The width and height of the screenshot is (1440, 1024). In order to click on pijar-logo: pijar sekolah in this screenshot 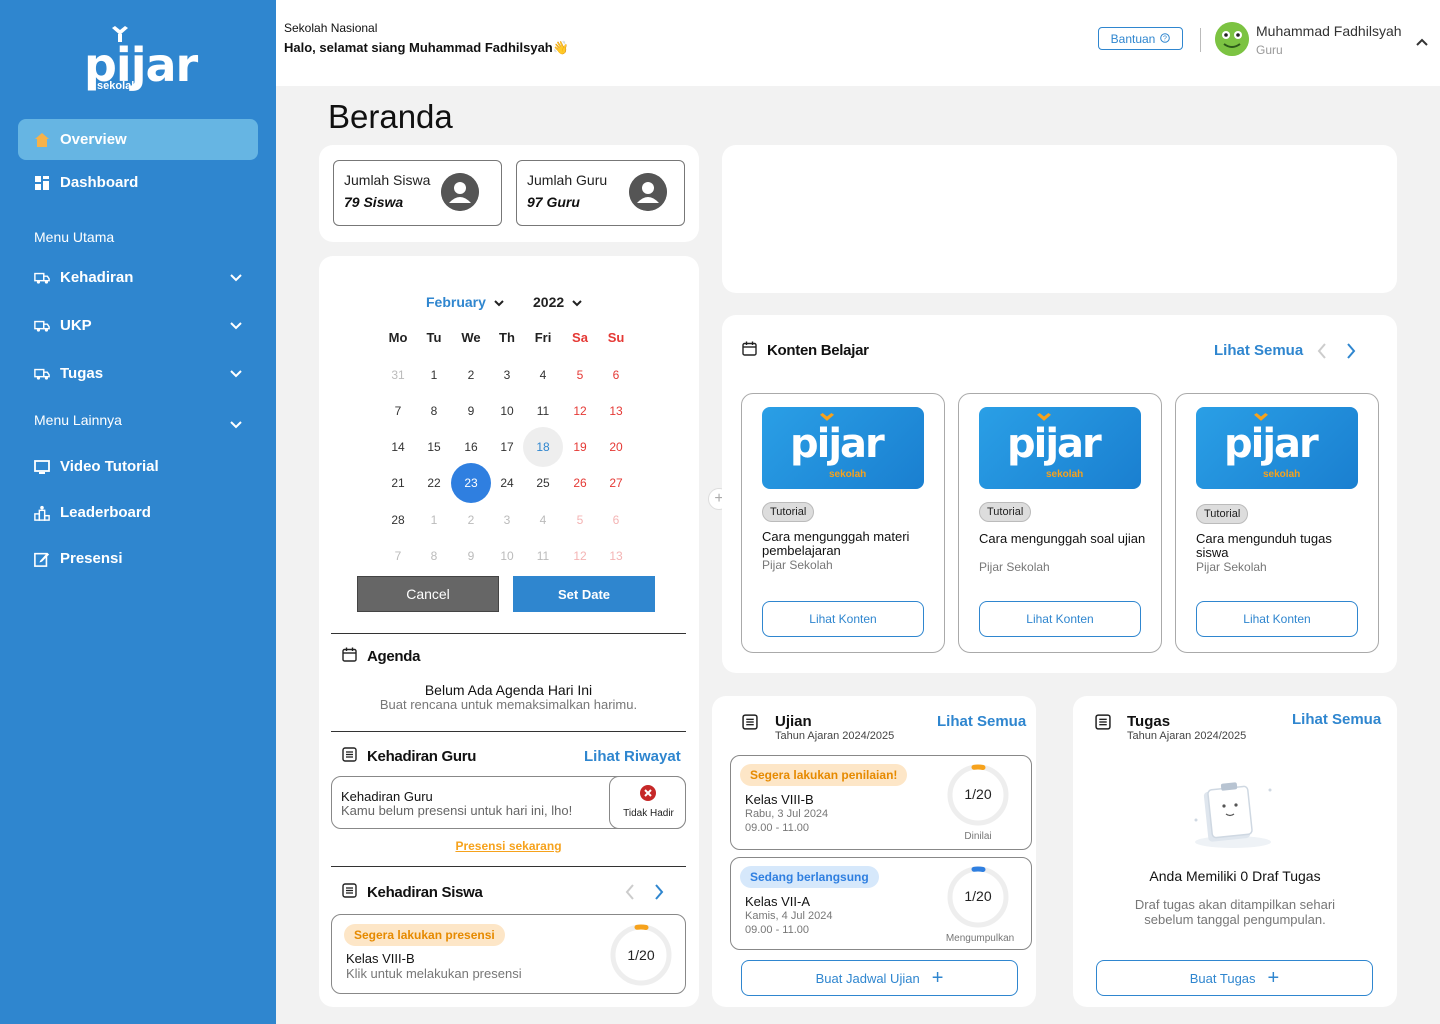, I will do `click(141, 61)`.